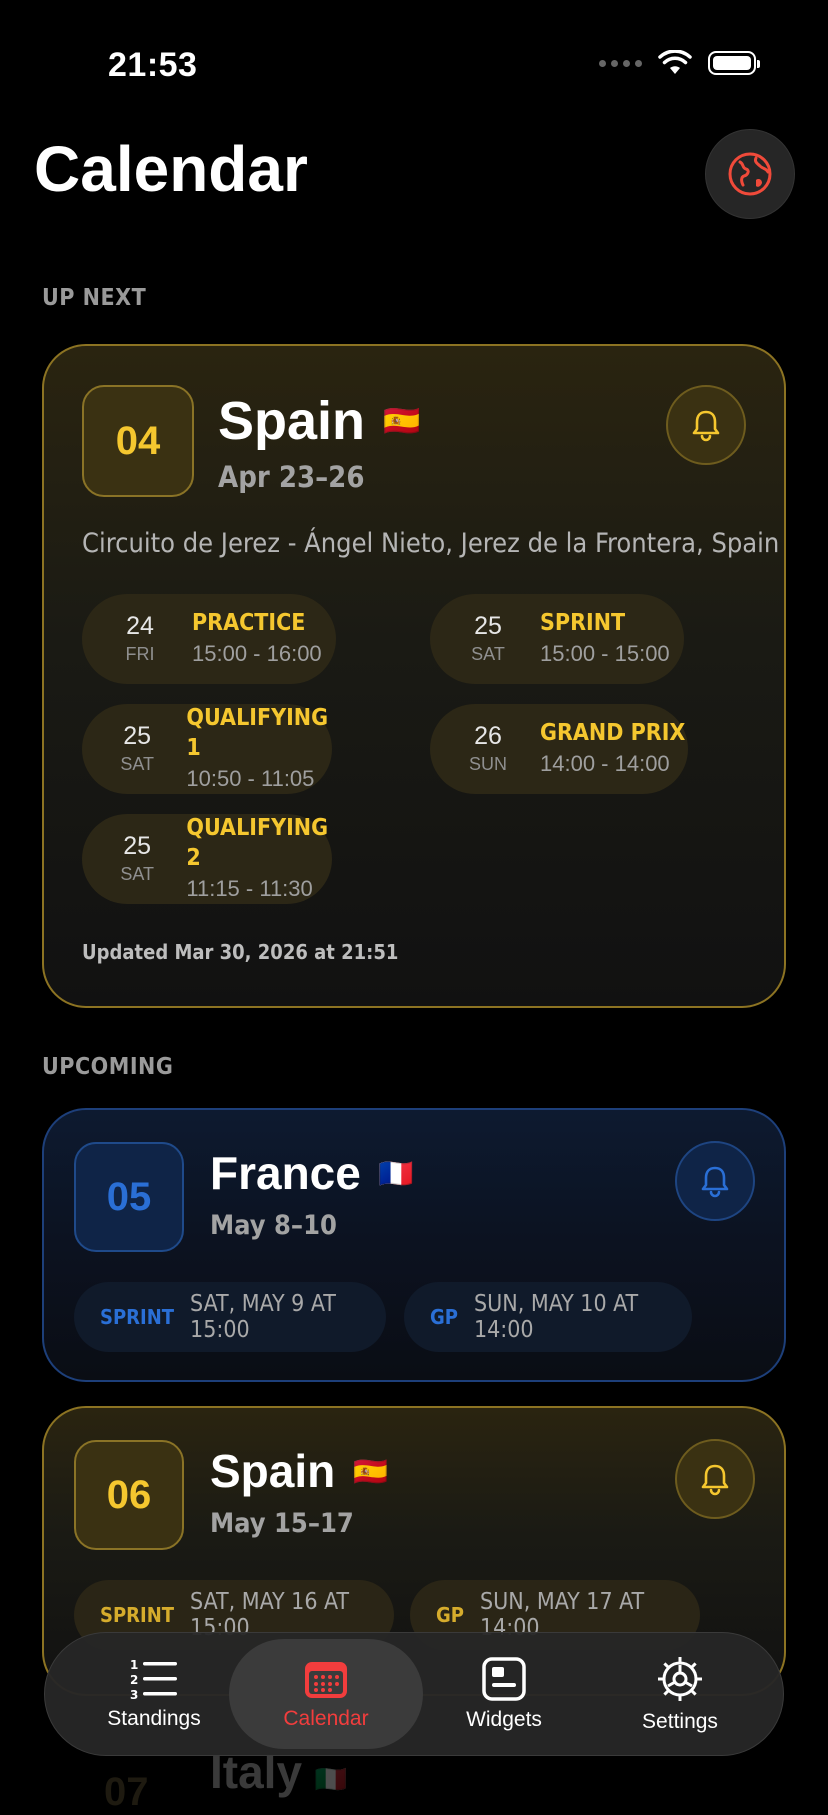 The image size is (828, 1815). What do you see at coordinates (153, 65) in the screenshot?
I see `status-time: 21:53` at bounding box center [153, 65].